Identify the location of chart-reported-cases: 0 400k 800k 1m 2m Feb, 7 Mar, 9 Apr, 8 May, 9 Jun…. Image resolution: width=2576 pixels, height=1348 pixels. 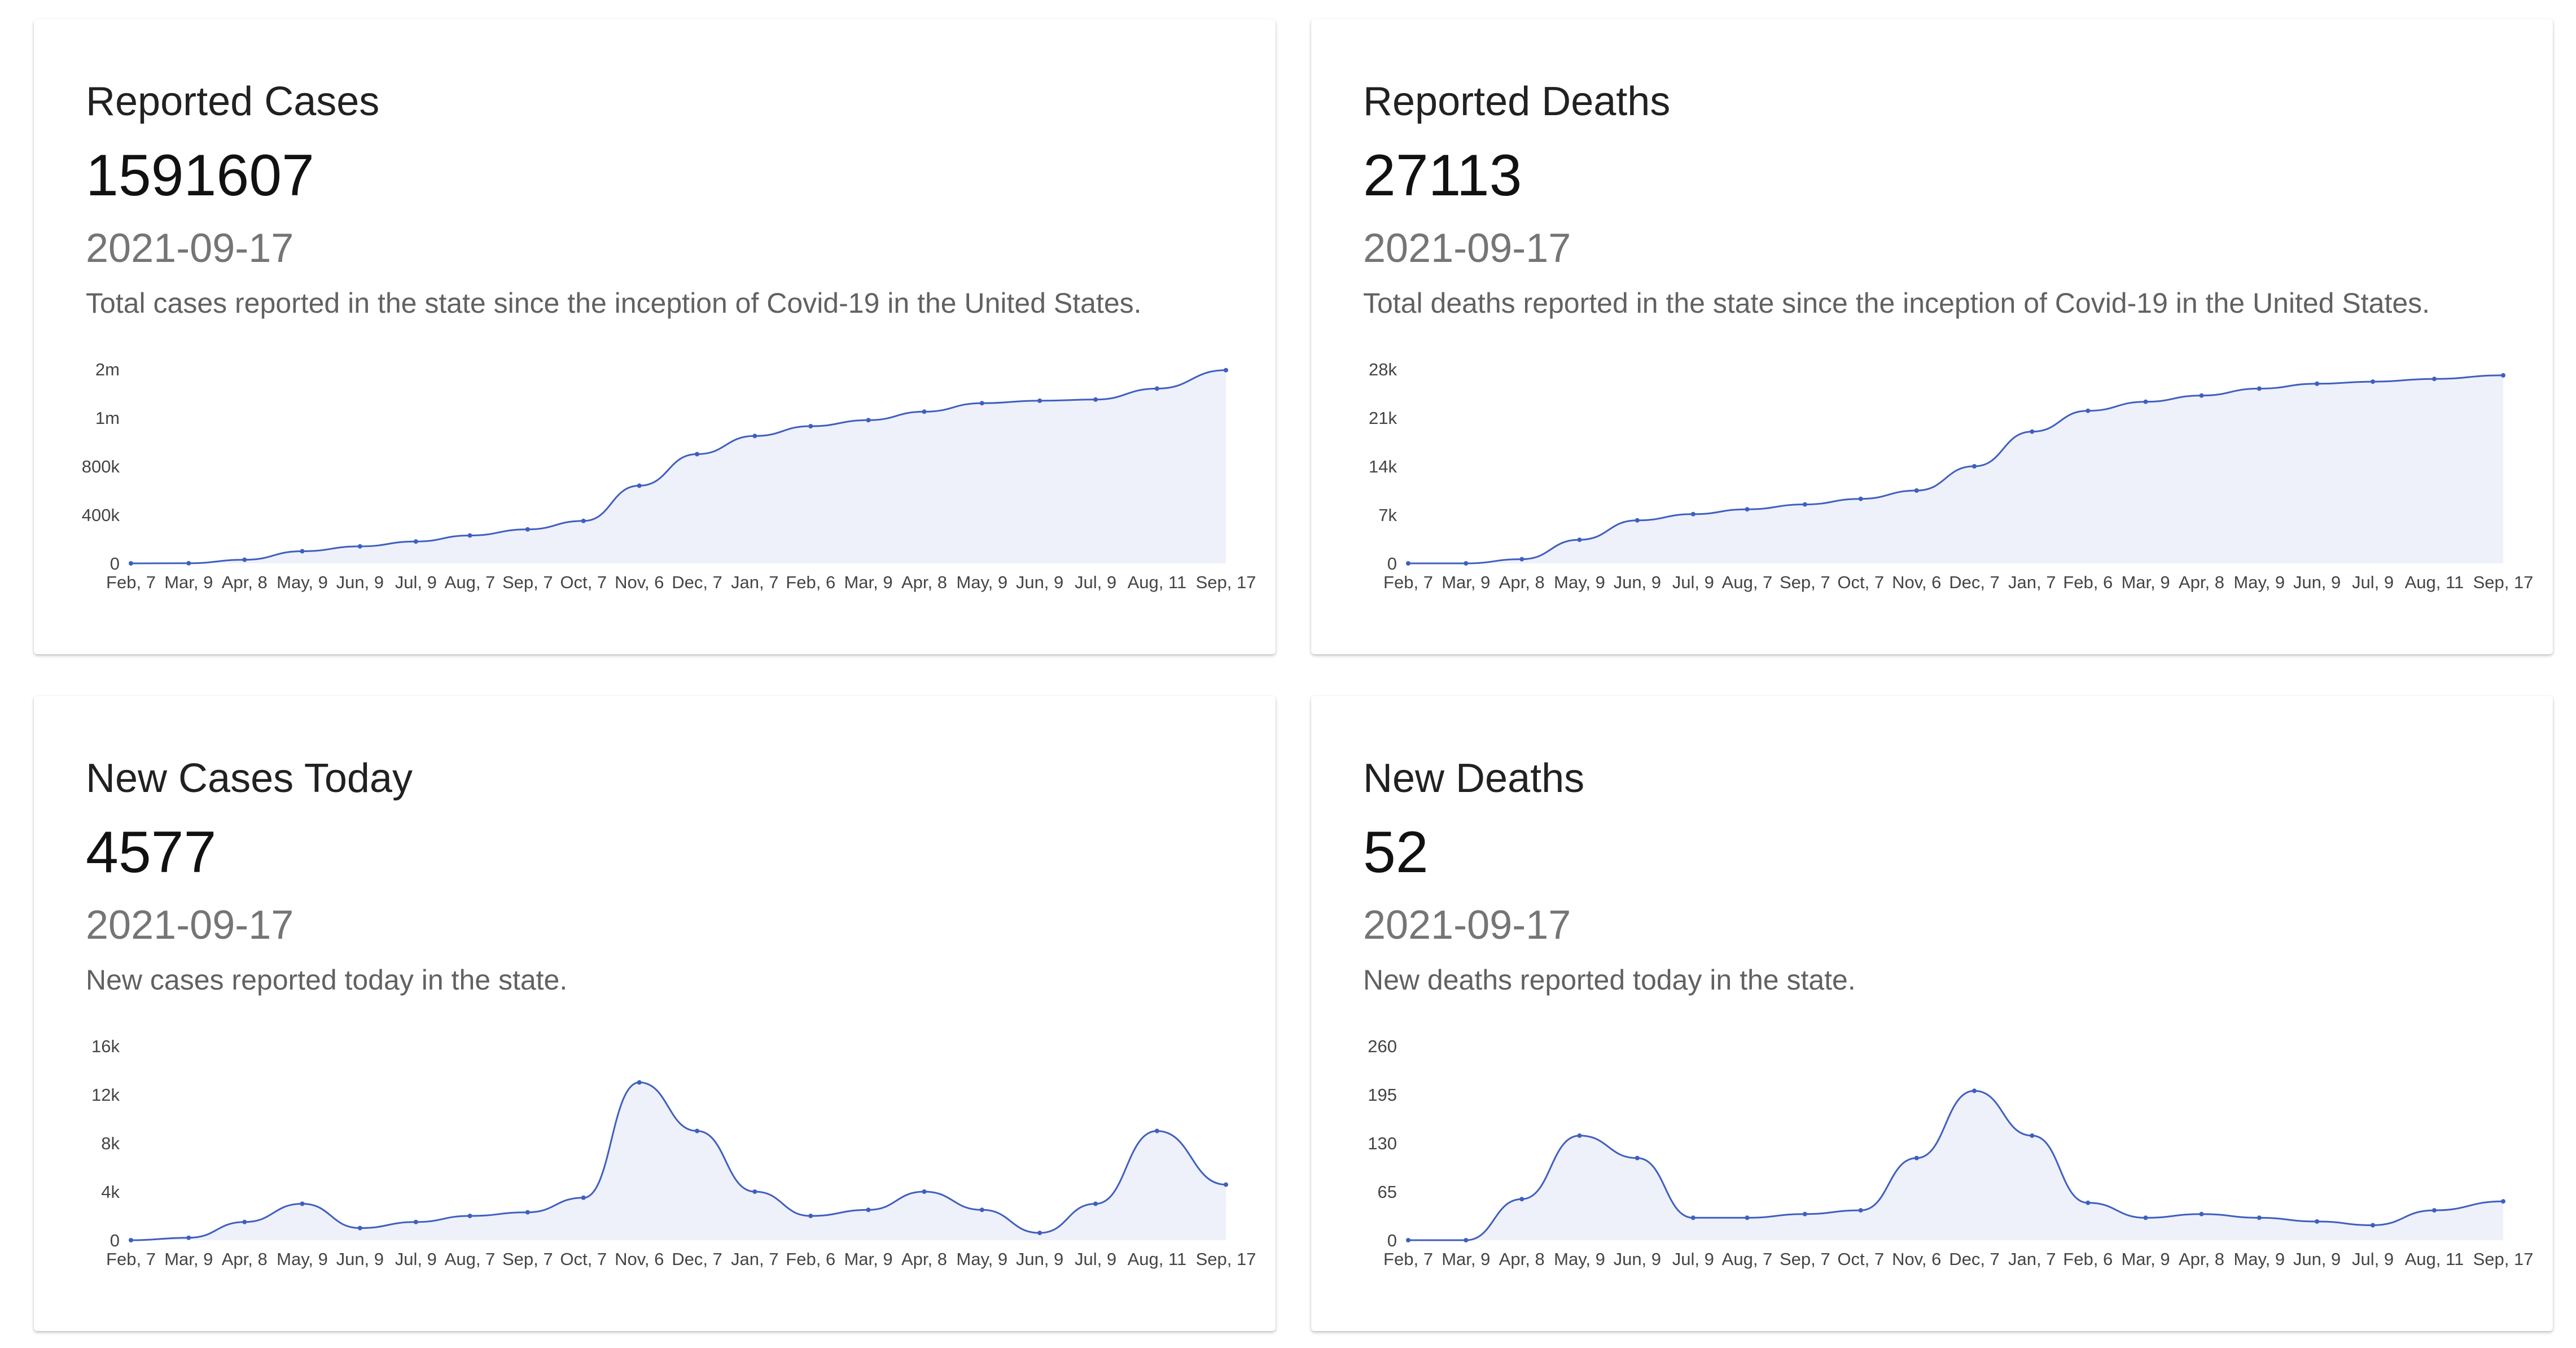
(669, 476).